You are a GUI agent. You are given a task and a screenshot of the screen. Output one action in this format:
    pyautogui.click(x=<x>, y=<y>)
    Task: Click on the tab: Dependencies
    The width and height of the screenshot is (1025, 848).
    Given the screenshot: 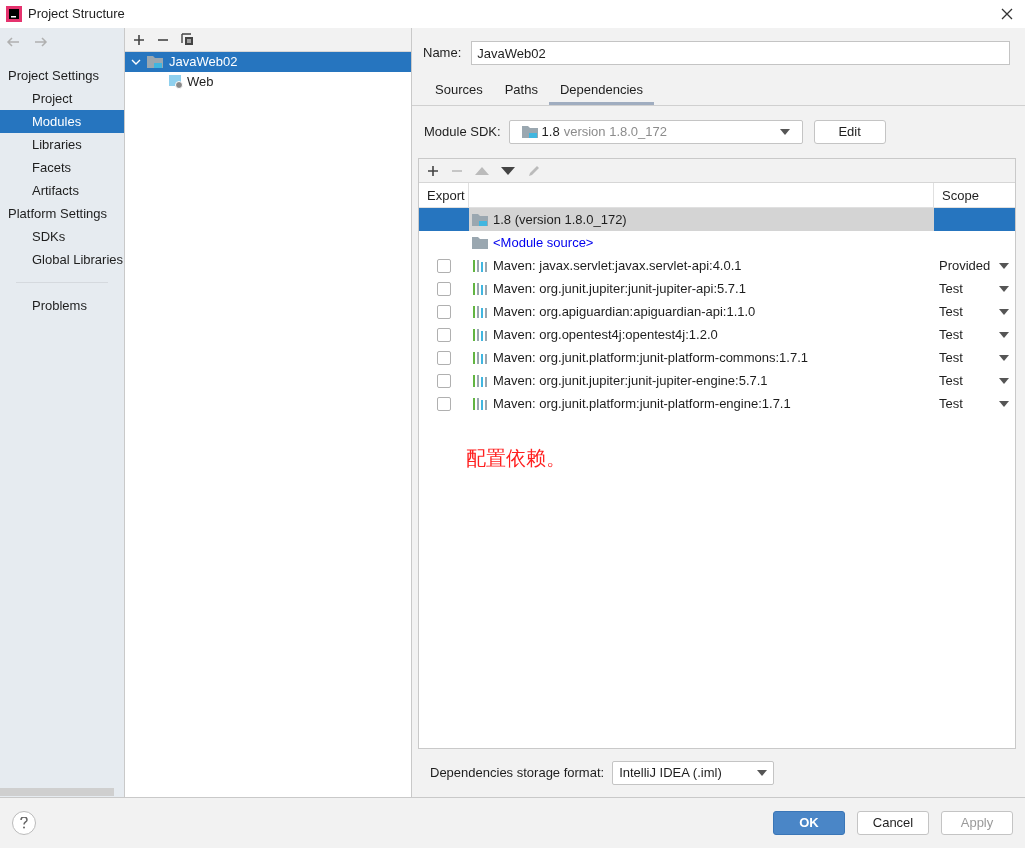 What is the action you would take?
    pyautogui.click(x=601, y=91)
    